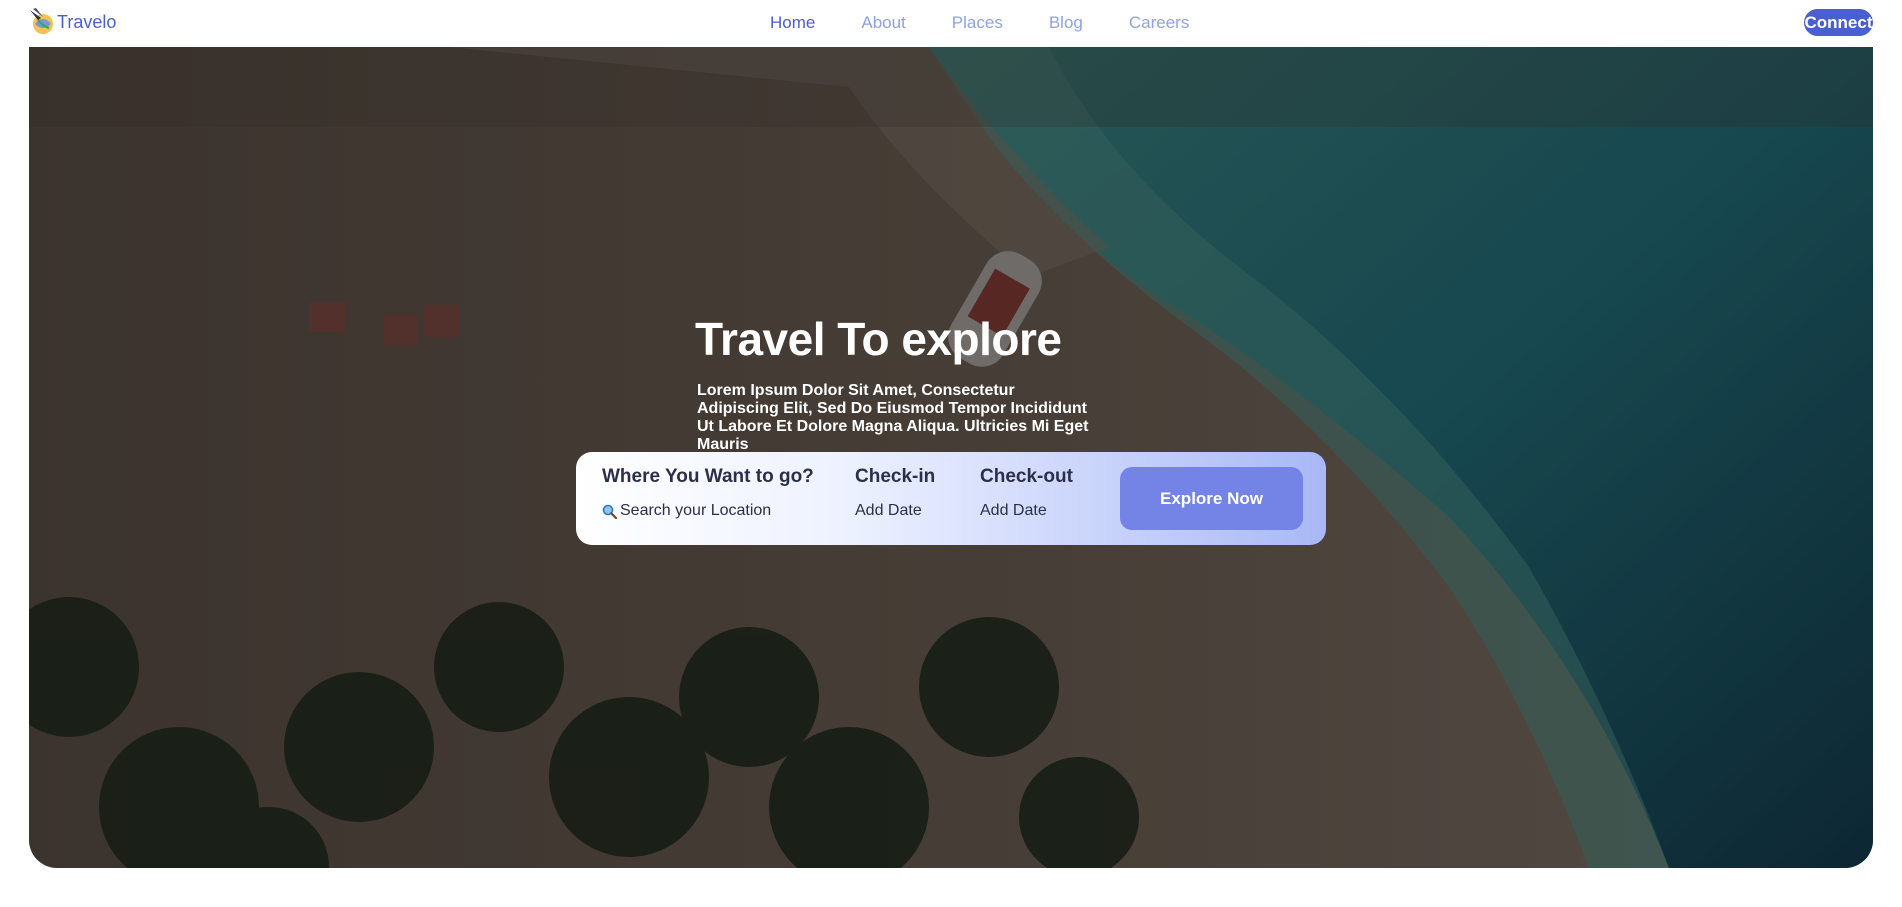 The width and height of the screenshot is (1902, 907). What do you see at coordinates (1838, 22) in the screenshot?
I see `connect-button: Connect` at bounding box center [1838, 22].